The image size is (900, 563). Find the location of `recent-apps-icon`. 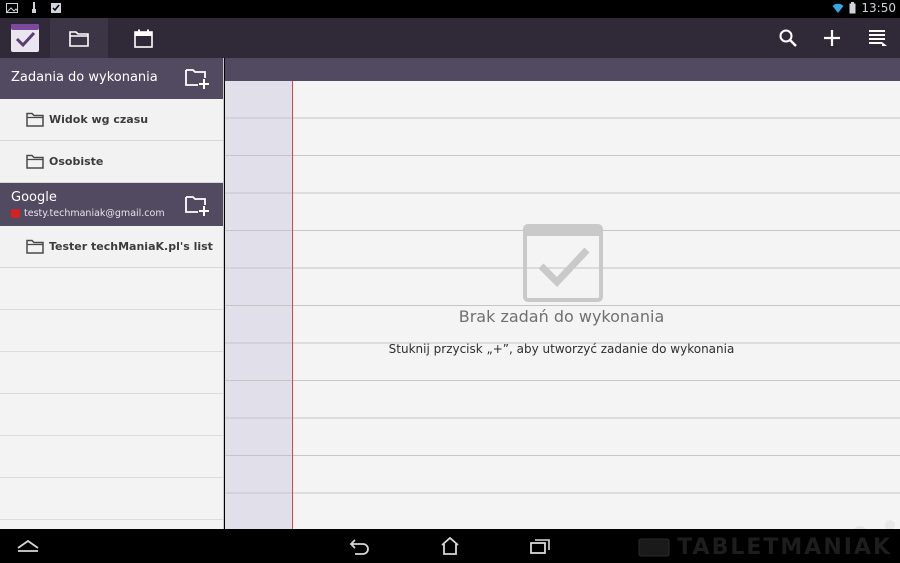

recent-apps-icon is located at coordinates (540, 546).